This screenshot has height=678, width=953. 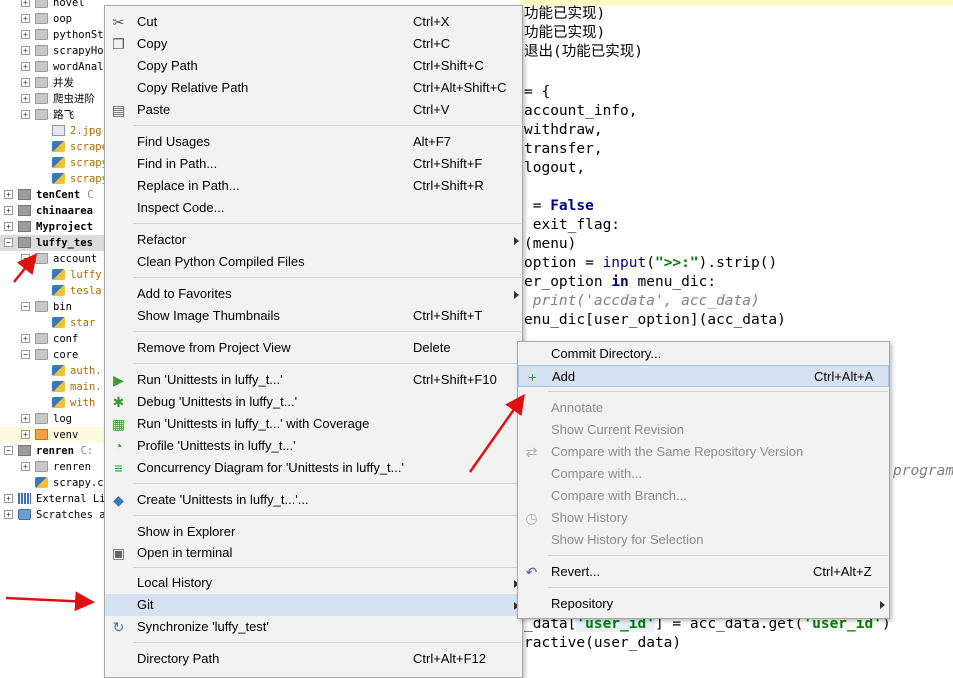 What do you see at coordinates (313, 532) in the screenshot?
I see `menu-item-show-in-explorer: Show in Explorer` at bounding box center [313, 532].